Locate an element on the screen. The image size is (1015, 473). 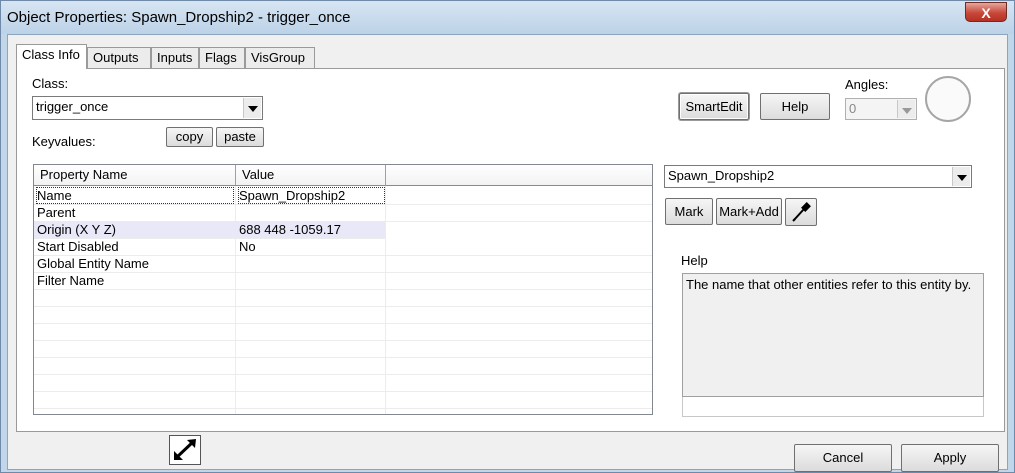
table-row: Parent is located at coordinates (343, 213).